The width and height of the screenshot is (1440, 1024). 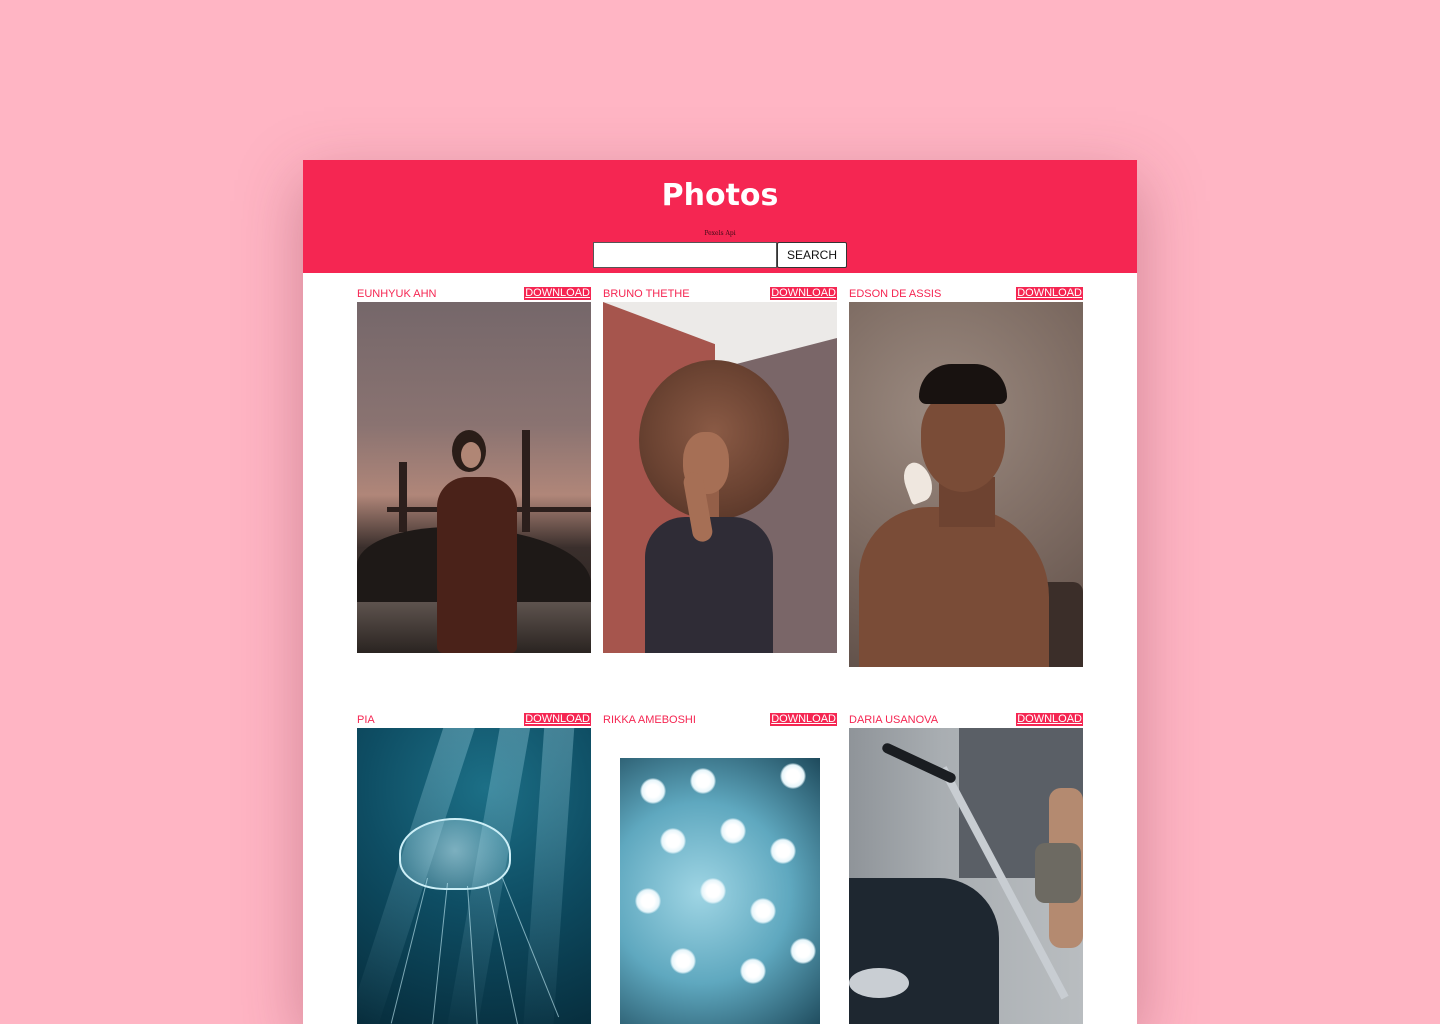 I want to click on photo-card: EUNHYUK AHN DOWNLOAD, so click(x=474, y=470).